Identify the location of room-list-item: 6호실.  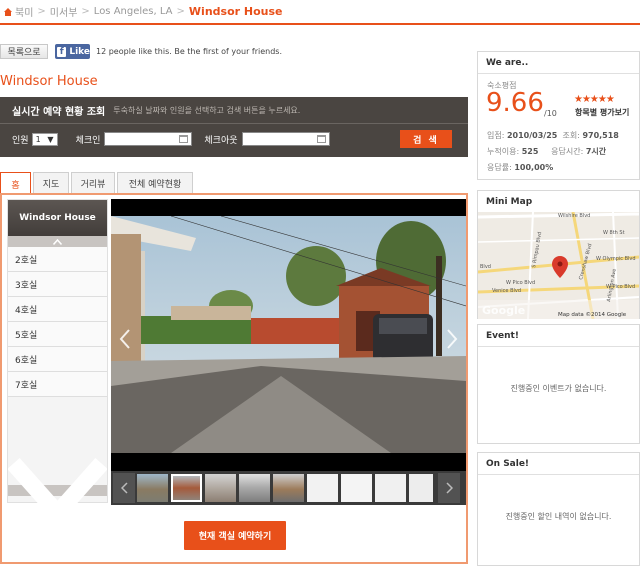
(57, 359).